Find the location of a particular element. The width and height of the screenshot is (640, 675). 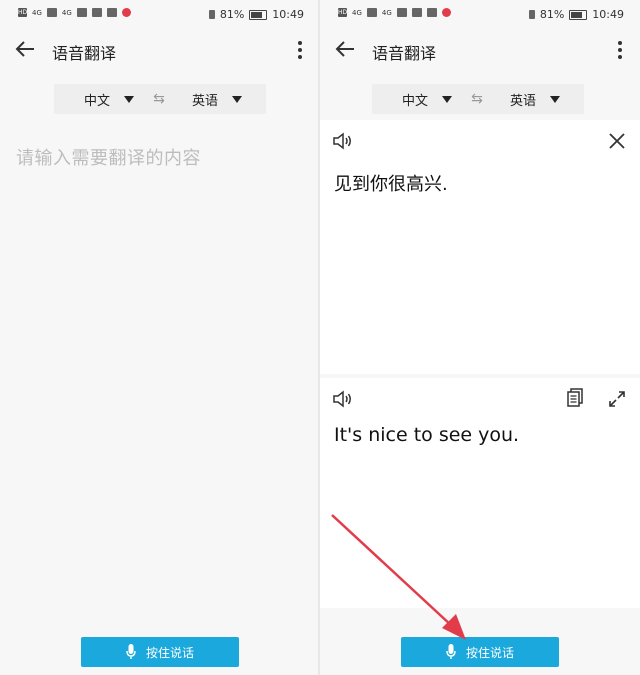

input-placeholder: 请输入需要翻译的内容 is located at coordinates (108, 157).